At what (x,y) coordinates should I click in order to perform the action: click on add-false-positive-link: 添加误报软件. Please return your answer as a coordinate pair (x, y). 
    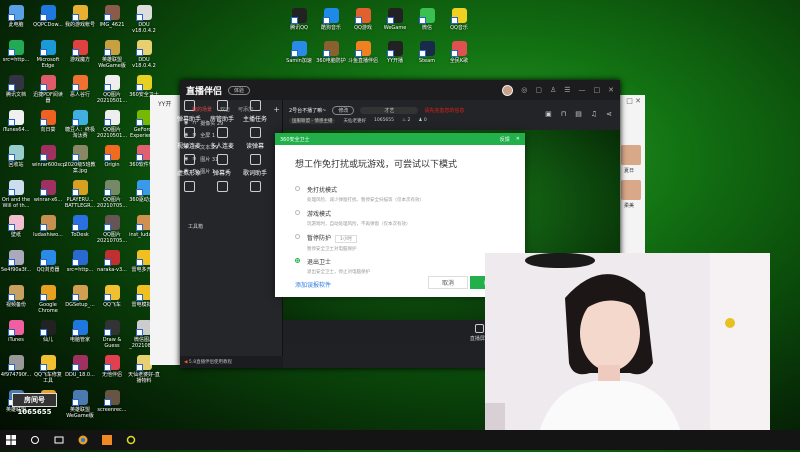
    Looking at the image, I should click on (313, 284).